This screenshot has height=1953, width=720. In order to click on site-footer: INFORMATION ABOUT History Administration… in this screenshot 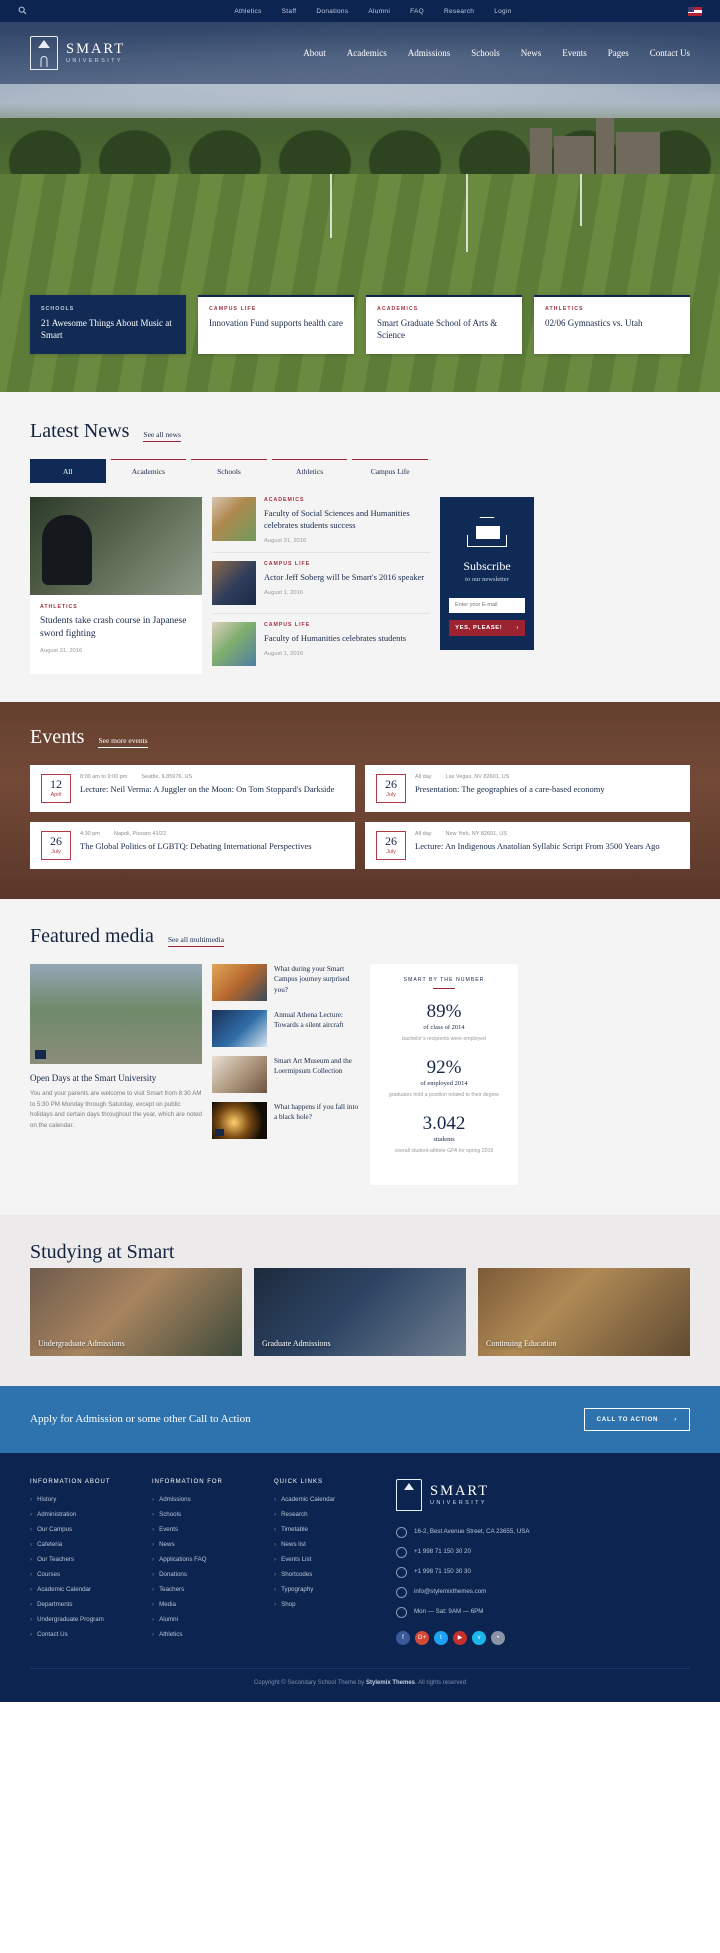, I will do `click(360, 1577)`.